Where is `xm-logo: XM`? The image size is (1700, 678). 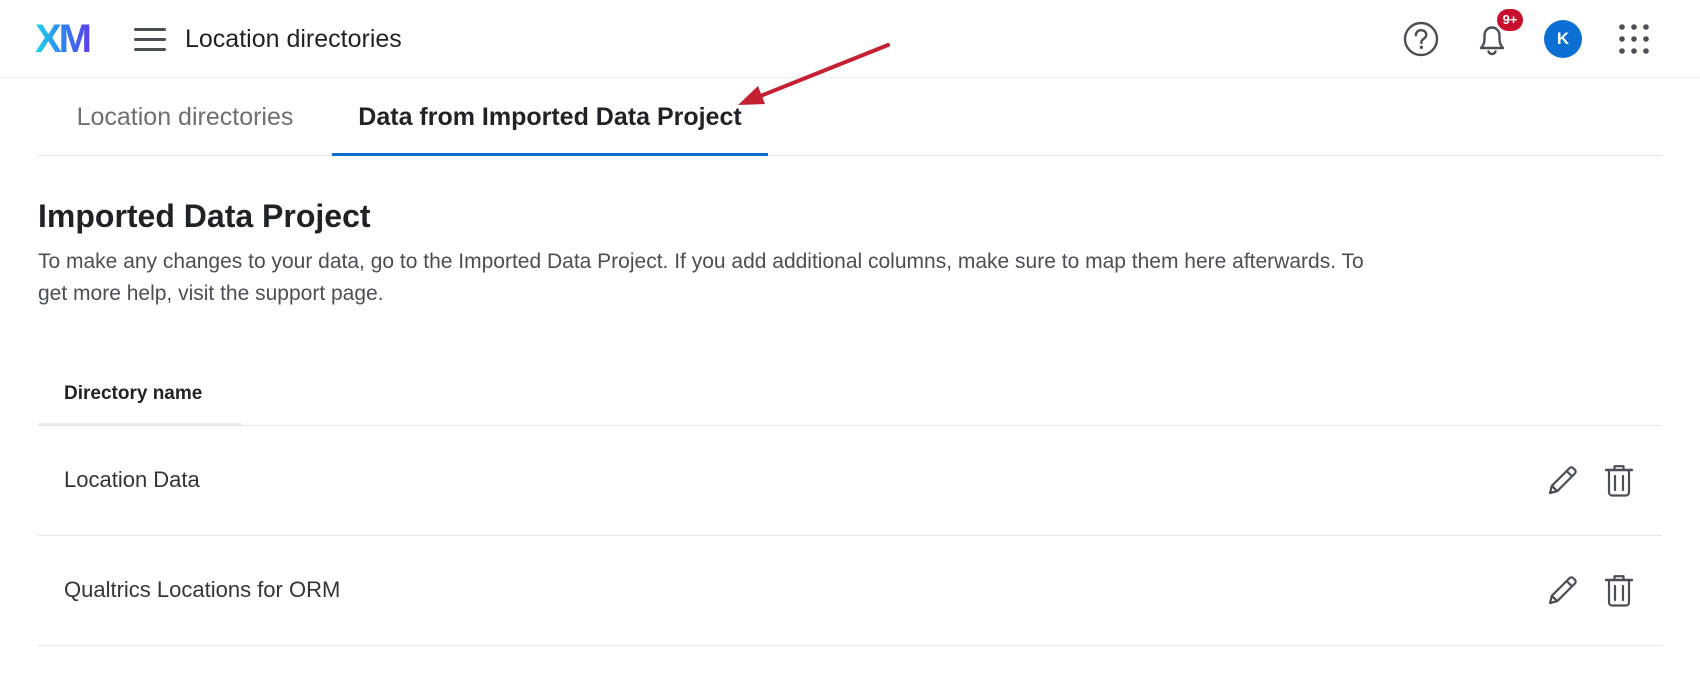 xm-logo: XM is located at coordinates (66, 39).